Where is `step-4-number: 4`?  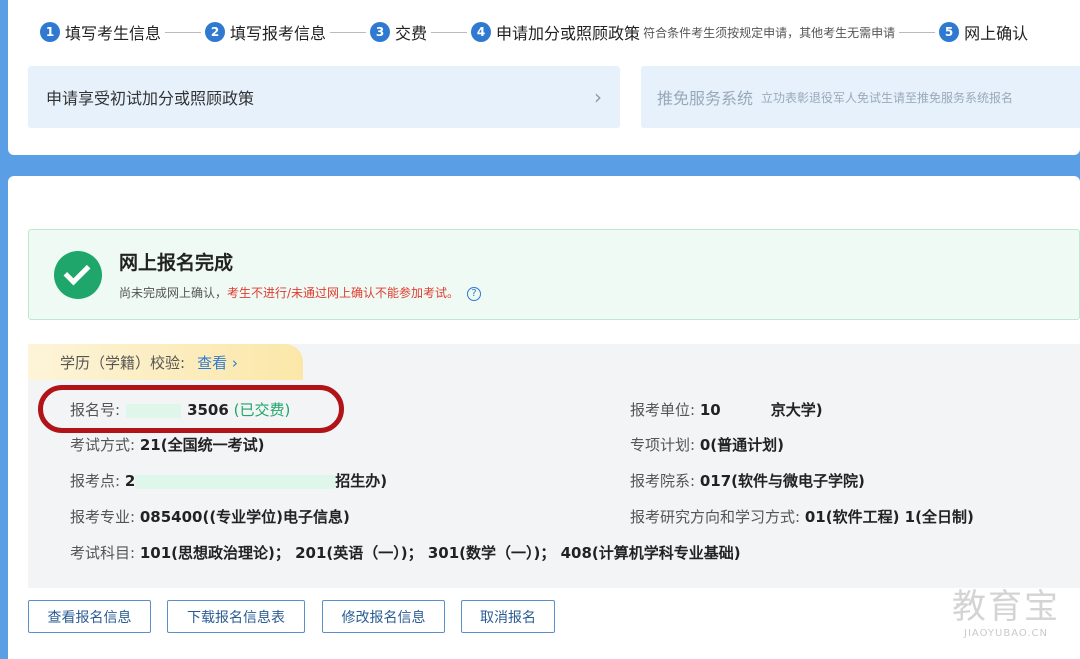 step-4-number: 4 is located at coordinates (481, 32).